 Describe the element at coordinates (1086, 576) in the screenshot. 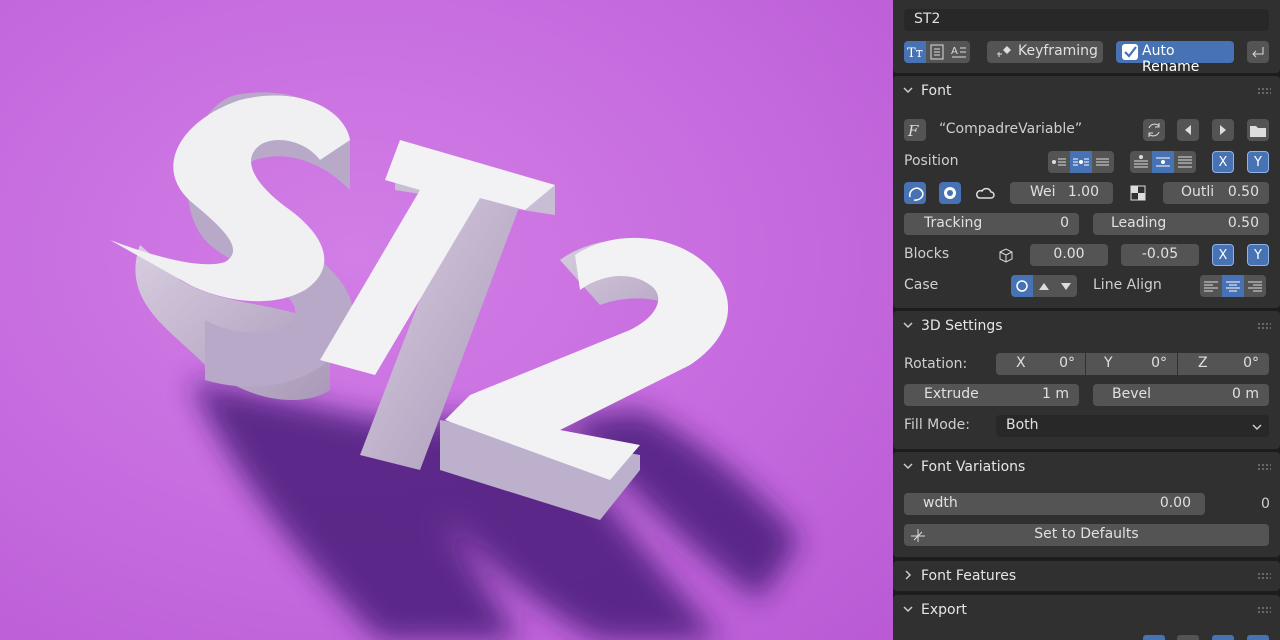

I see `font-features-section: Font Features` at that location.